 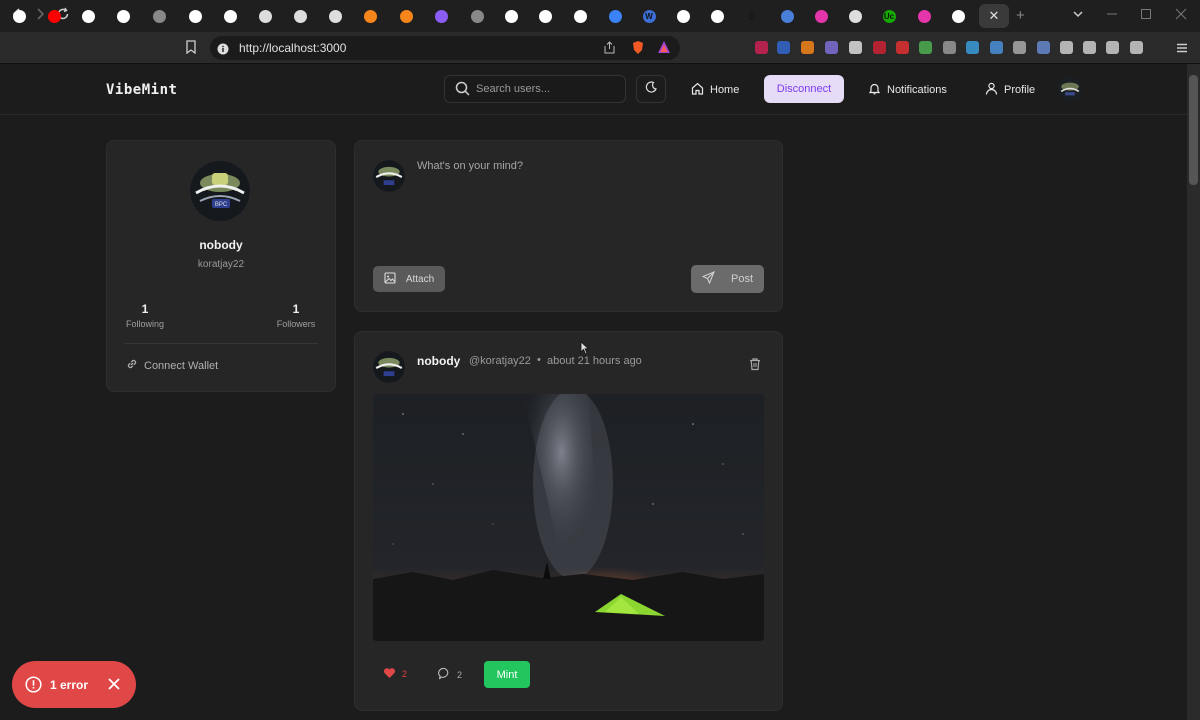 I want to click on profile-name: nobody, so click(x=221, y=245).